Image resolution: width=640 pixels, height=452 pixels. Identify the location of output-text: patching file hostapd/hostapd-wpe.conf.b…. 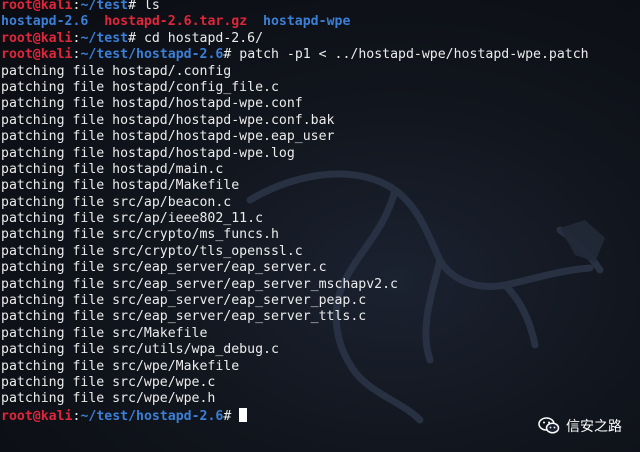
(168, 120).